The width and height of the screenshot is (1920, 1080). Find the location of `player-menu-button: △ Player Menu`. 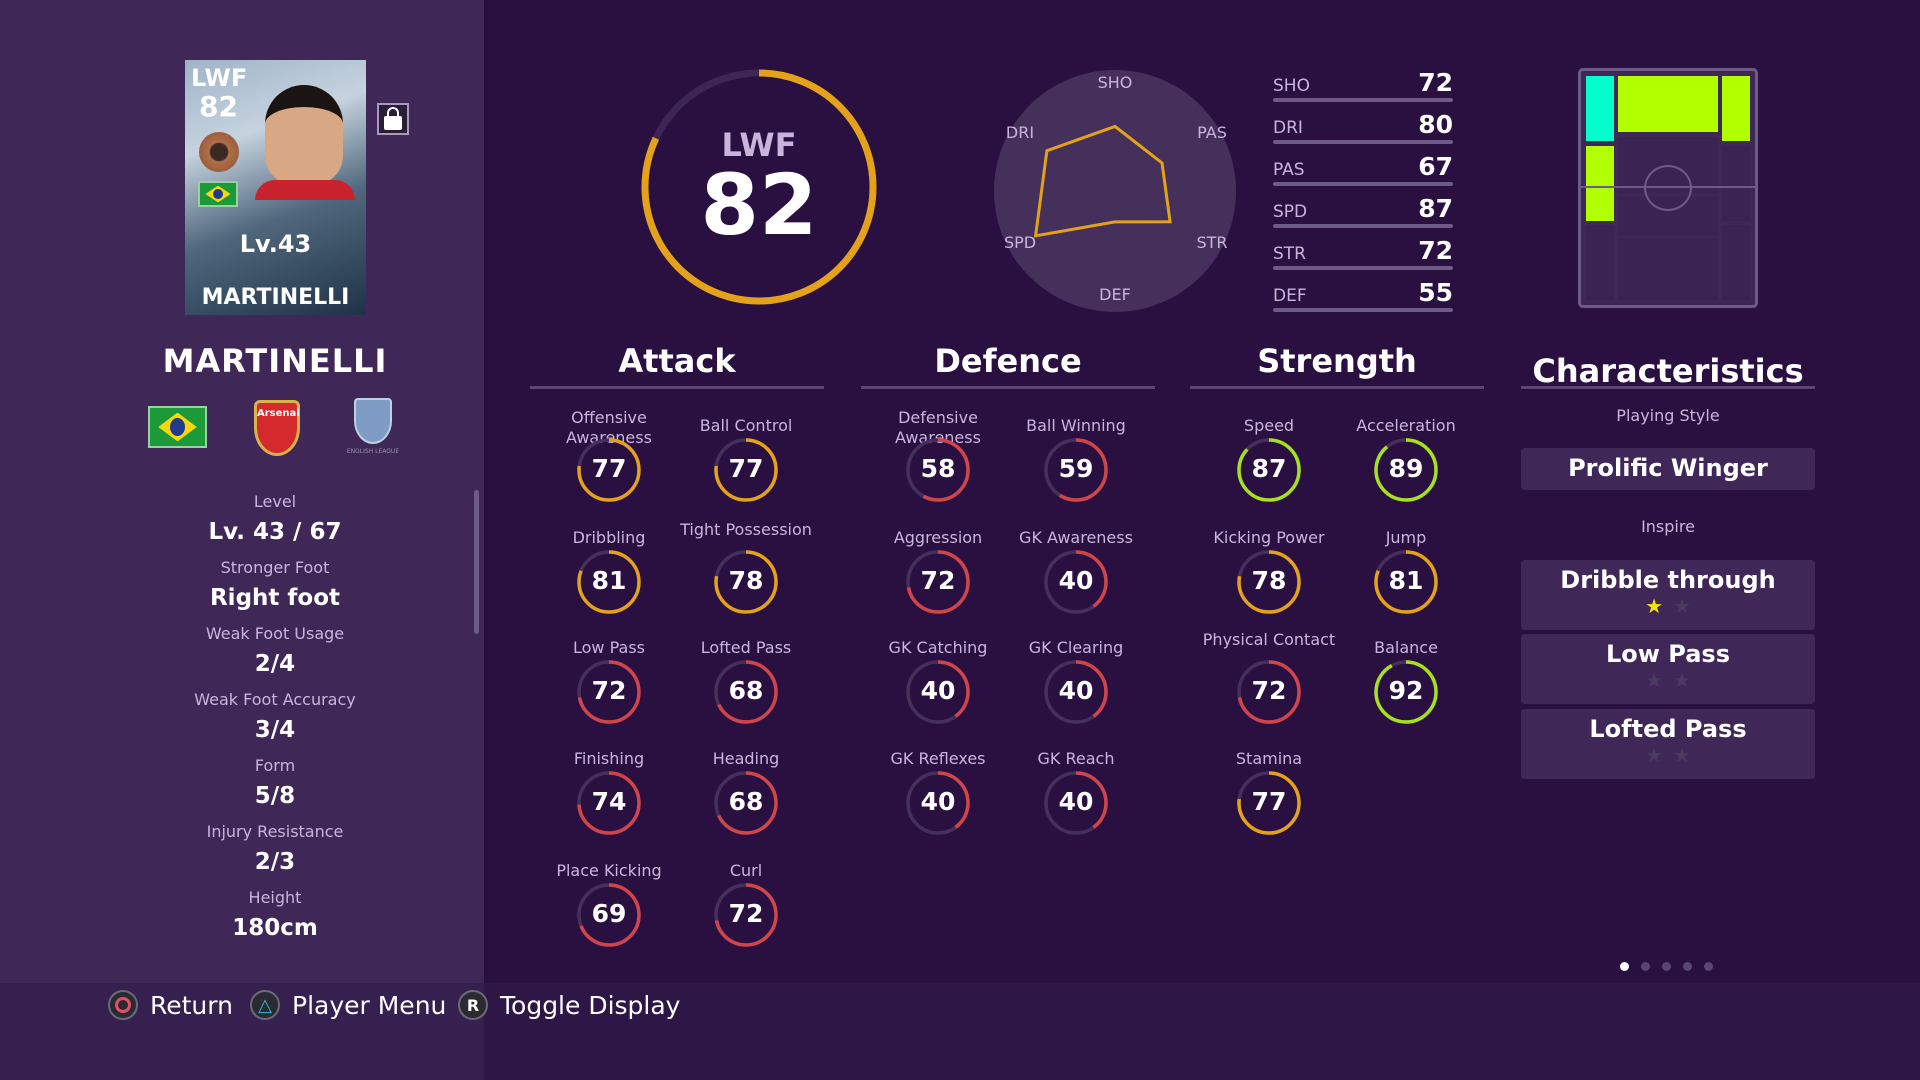

player-menu-button: △ Player Menu is located at coordinates (348, 1005).